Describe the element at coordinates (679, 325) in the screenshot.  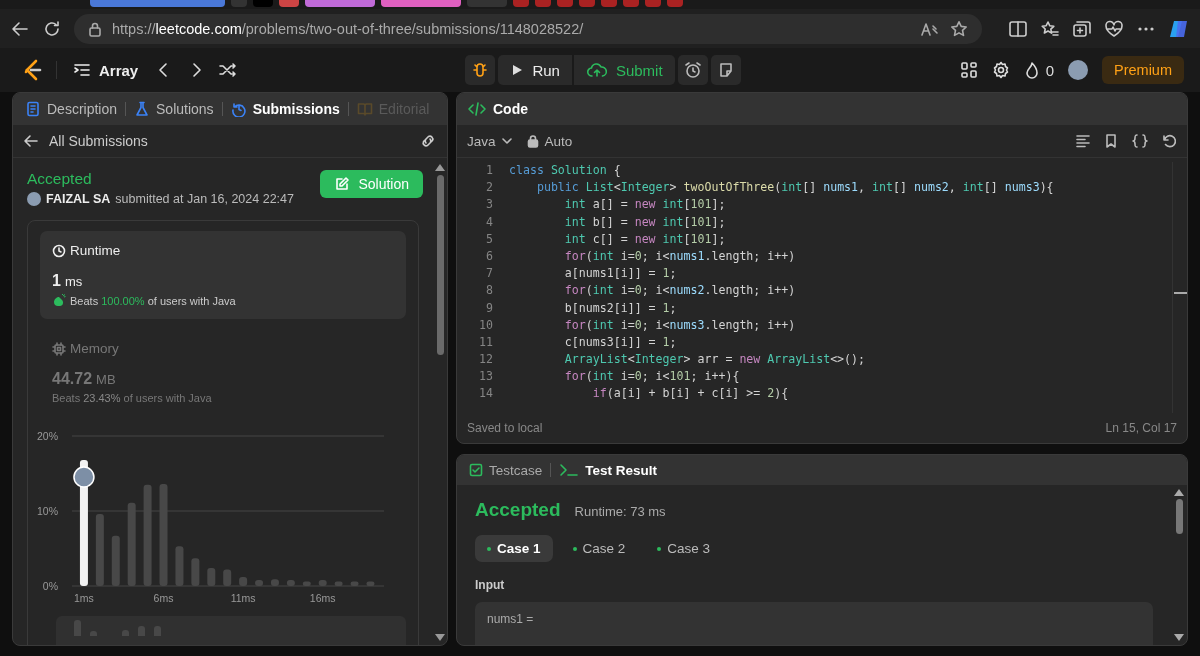
I see `code-line: for(int i=0; i<nums3.length; i++)` at that location.